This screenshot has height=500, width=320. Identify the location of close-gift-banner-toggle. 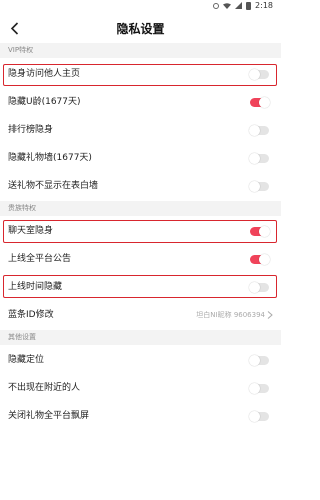
(259, 416).